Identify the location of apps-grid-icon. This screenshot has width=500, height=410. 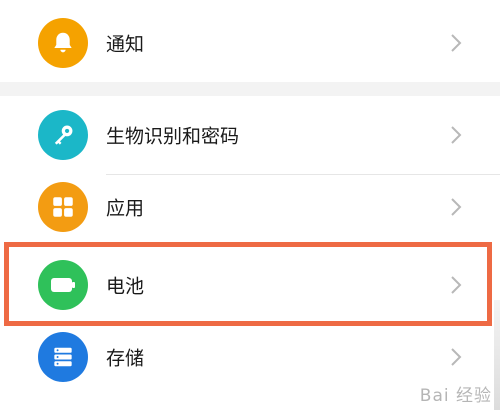
(63, 207).